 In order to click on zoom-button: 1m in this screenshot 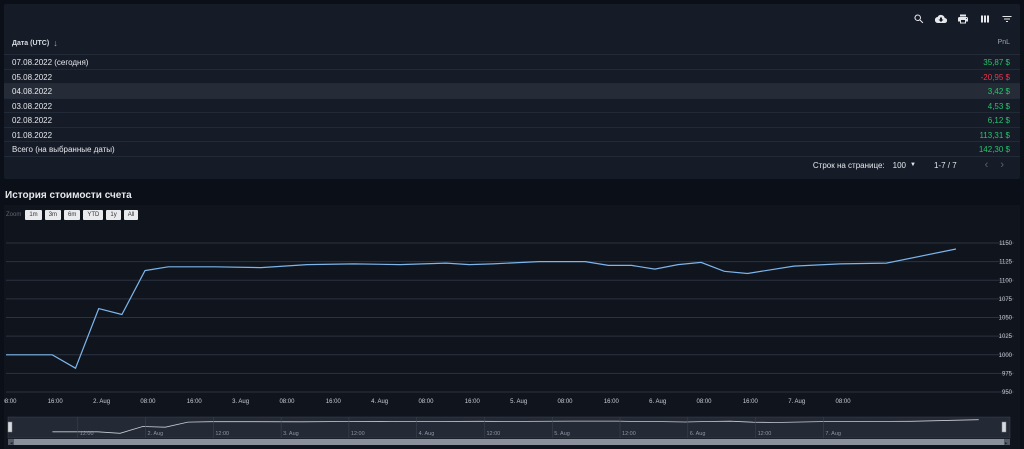, I will do `click(33, 215)`.